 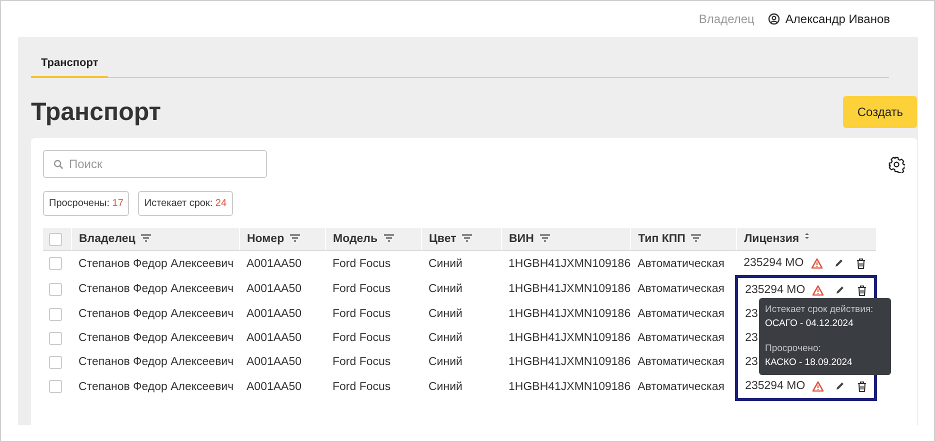 I want to click on table-cell: Ford Focus, so click(x=374, y=263).